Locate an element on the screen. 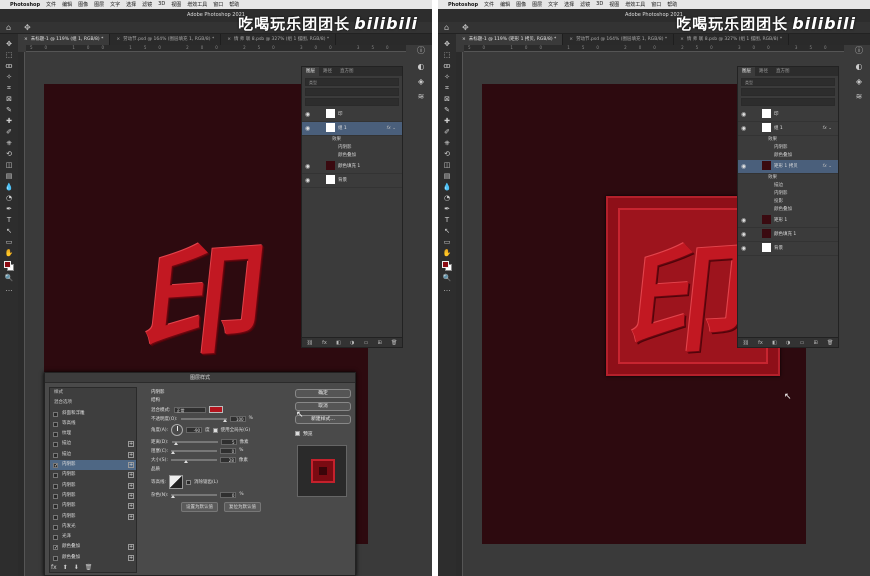 This screenshot has height=576, width=870. home-icon: ⌂ is located at coordinates (446, 27).